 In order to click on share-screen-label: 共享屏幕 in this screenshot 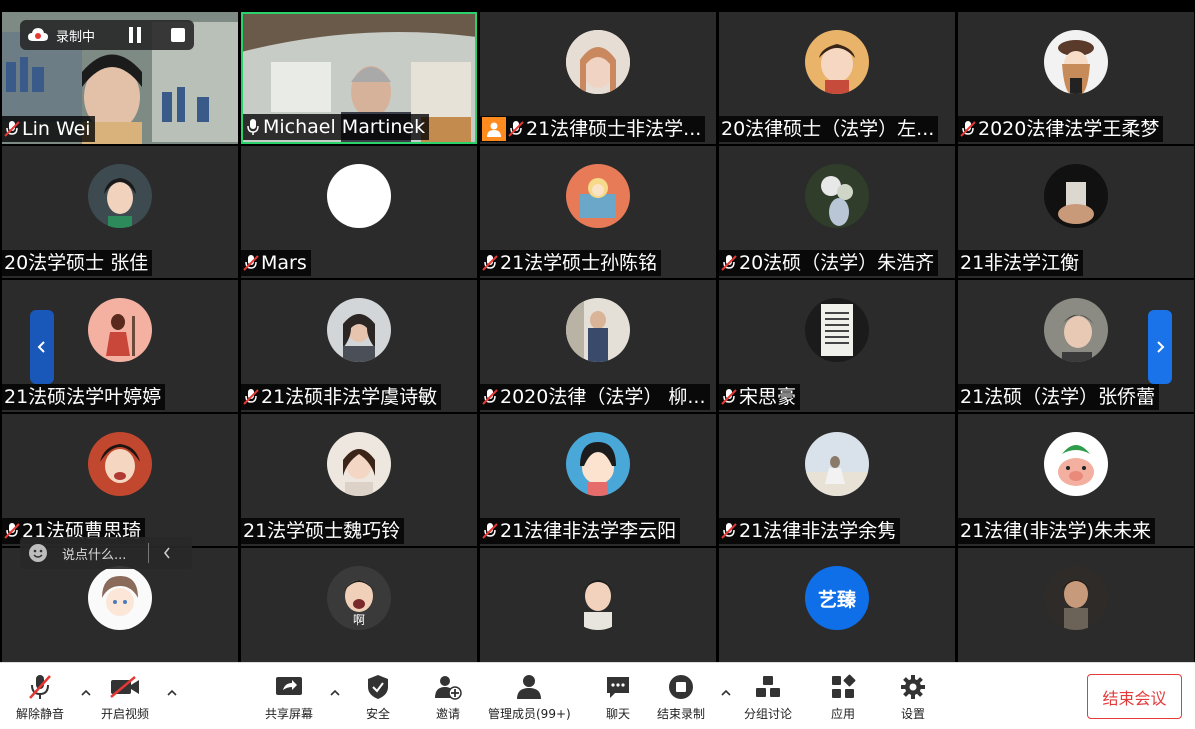, I will do `click(289, 714)`.